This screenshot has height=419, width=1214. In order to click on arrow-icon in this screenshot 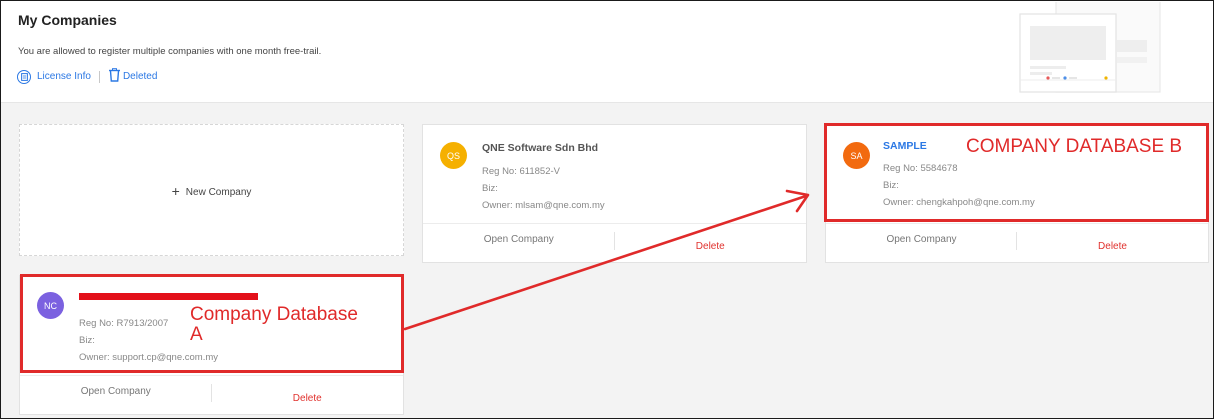, I will do `click(606, 260)`.